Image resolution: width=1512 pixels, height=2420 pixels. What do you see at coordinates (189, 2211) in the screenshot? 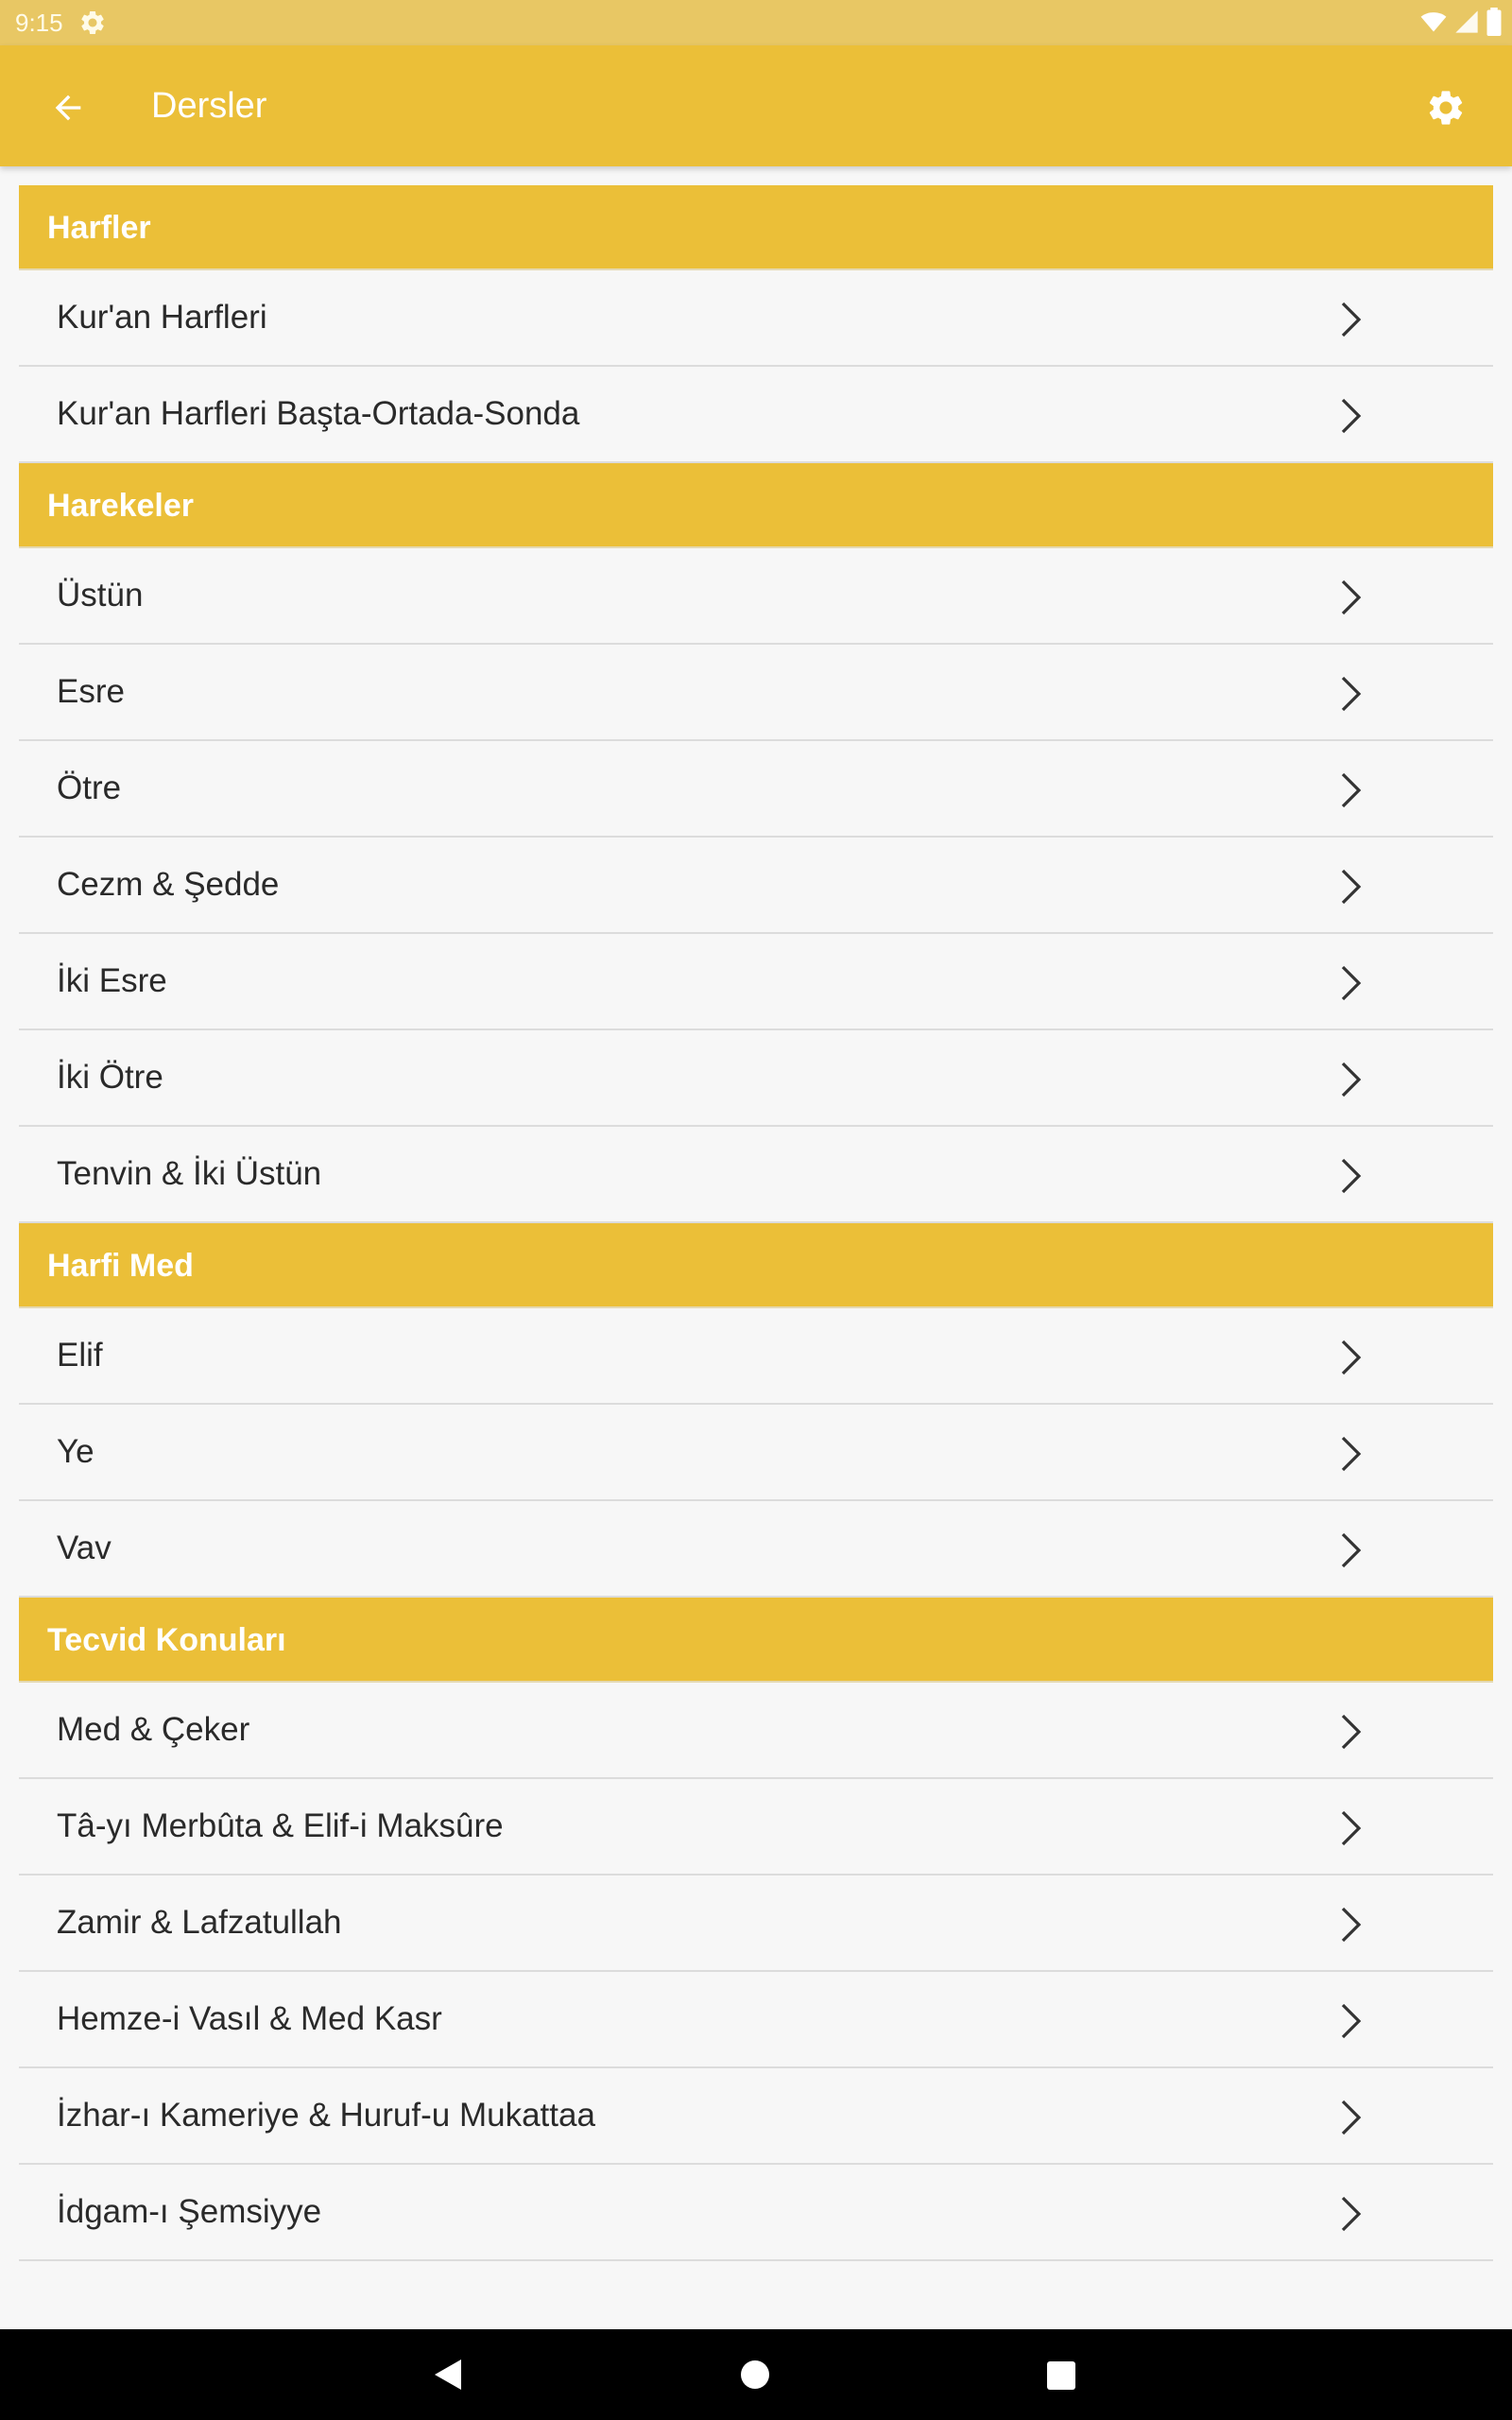
I see `list-item-label: İdgam-ı Şemsiyye` at bounding box center [189, 2211].